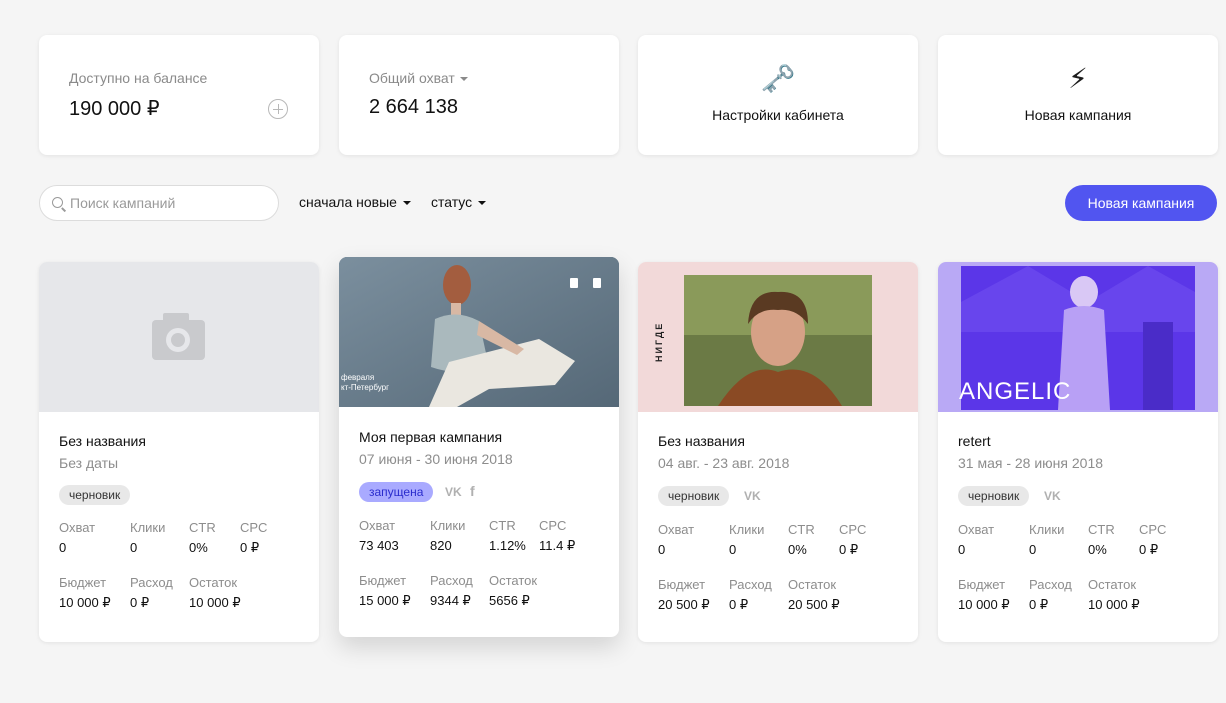 This screenshot has width=1226, height=703. What do you see at coordinates (385, 600) in the screenshot?
I see `budget-value: 15 000 ₽` at bounding box center [385, 600].